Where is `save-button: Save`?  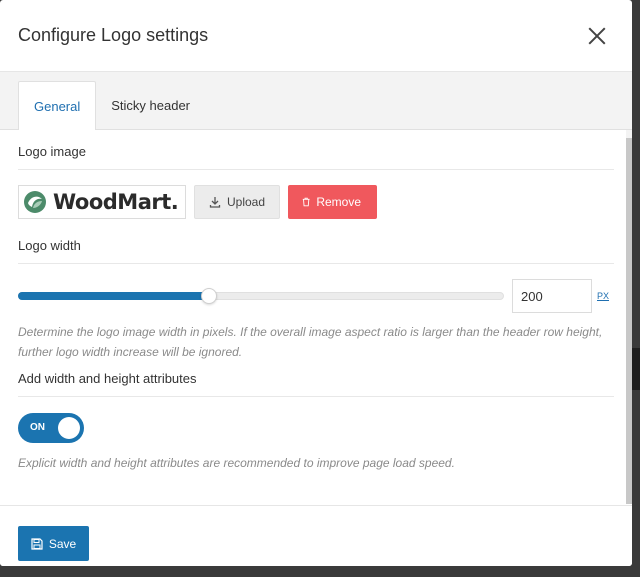 save-button: Save is located at coordinates (53, 543).